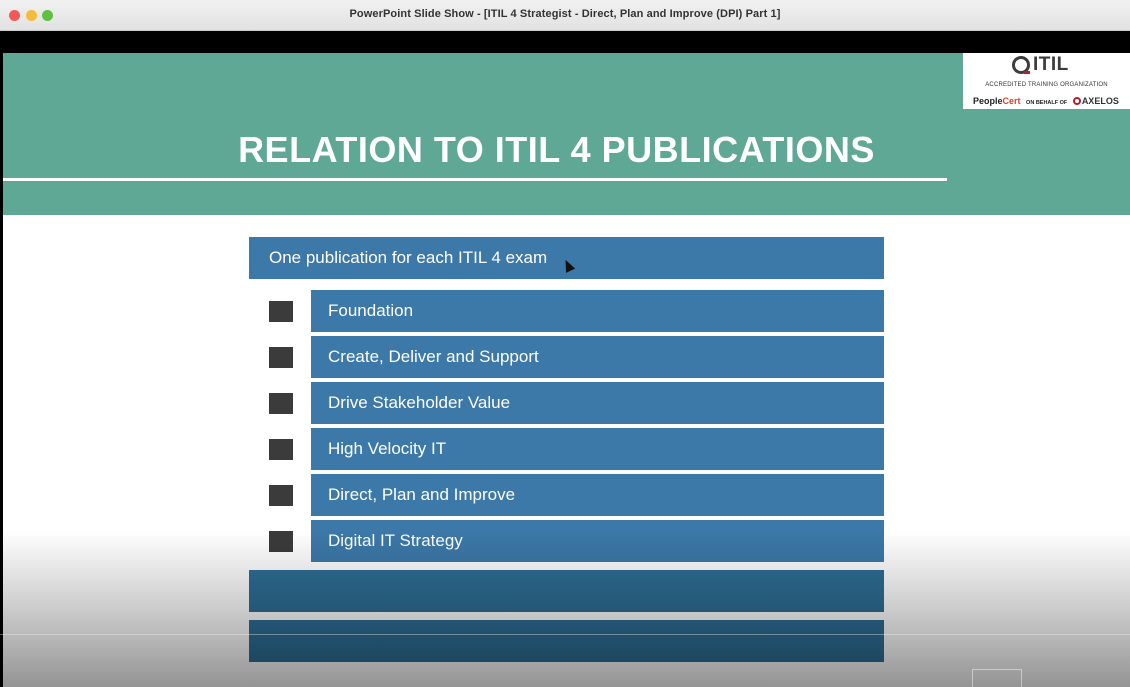  What do you see at coordinates (422, 494) in the screenshot?
I see `list-item-label: Direct, Plan and Improve` at bounding box center [422, 494].